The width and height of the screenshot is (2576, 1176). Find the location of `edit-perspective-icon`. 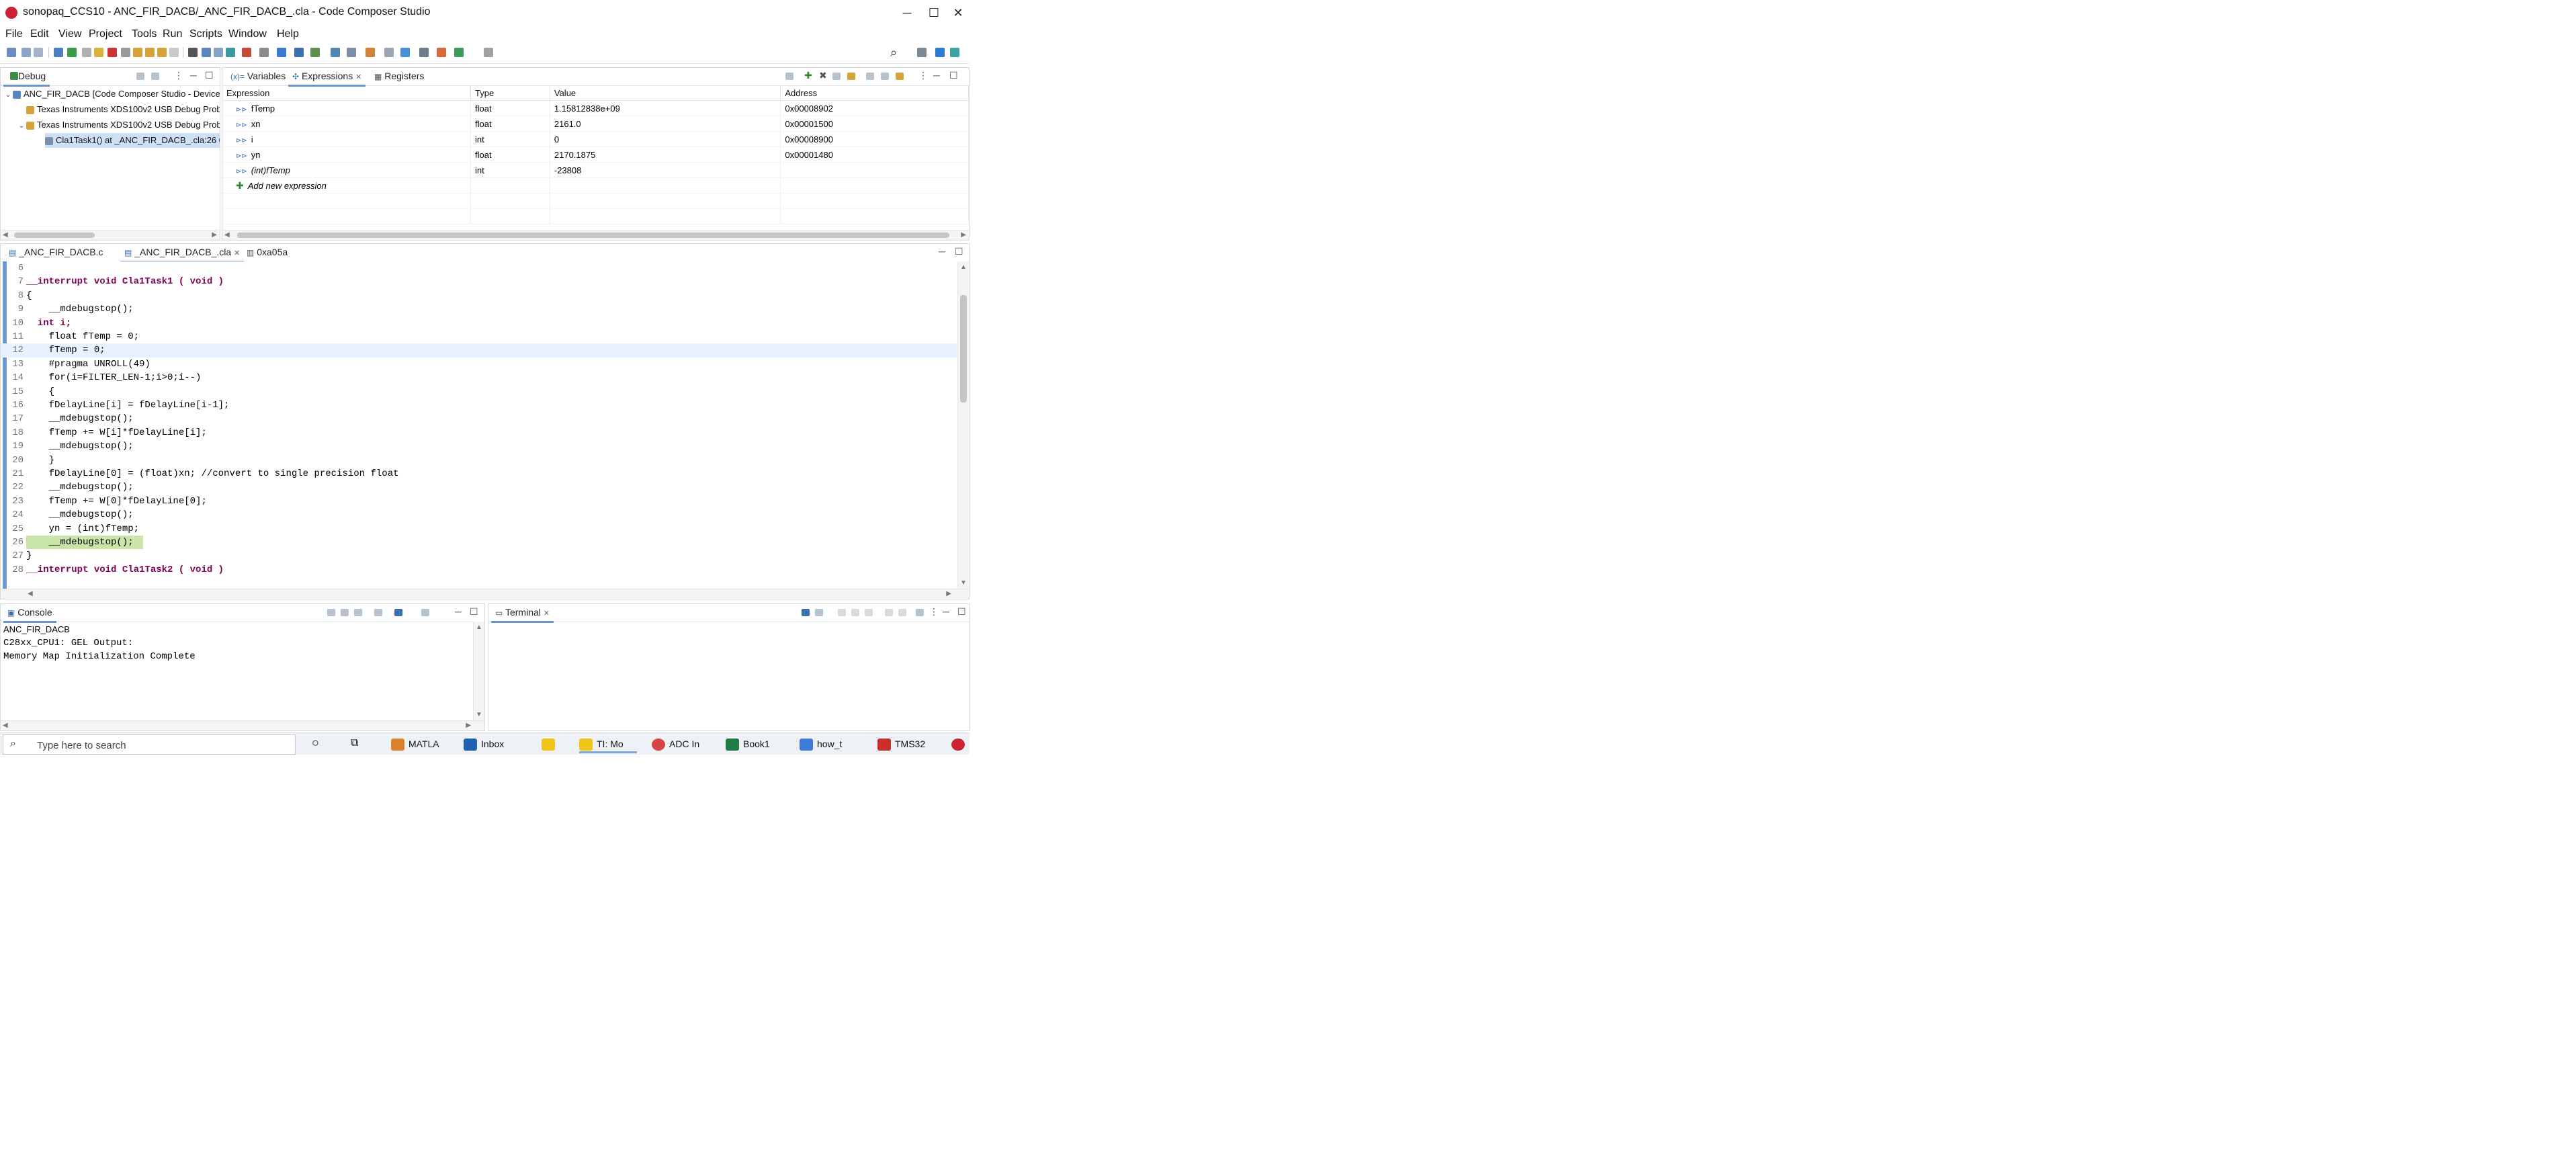

edit-perspective-icon is located at coordinates (954, 52).